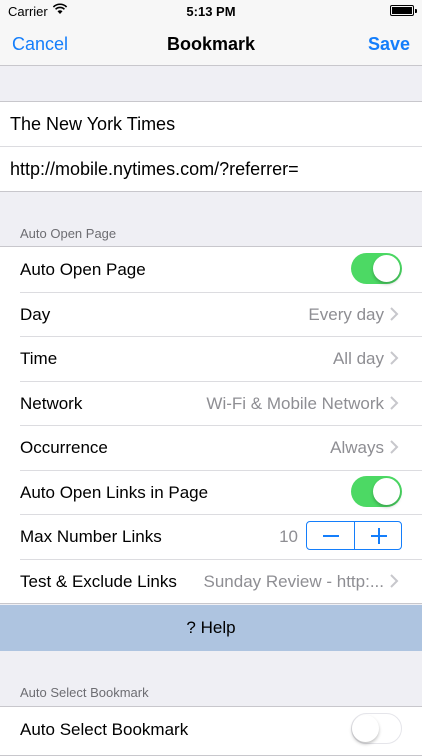 The image size is (422, 756). I want to click on row-value: Every day, so click(346, 314).